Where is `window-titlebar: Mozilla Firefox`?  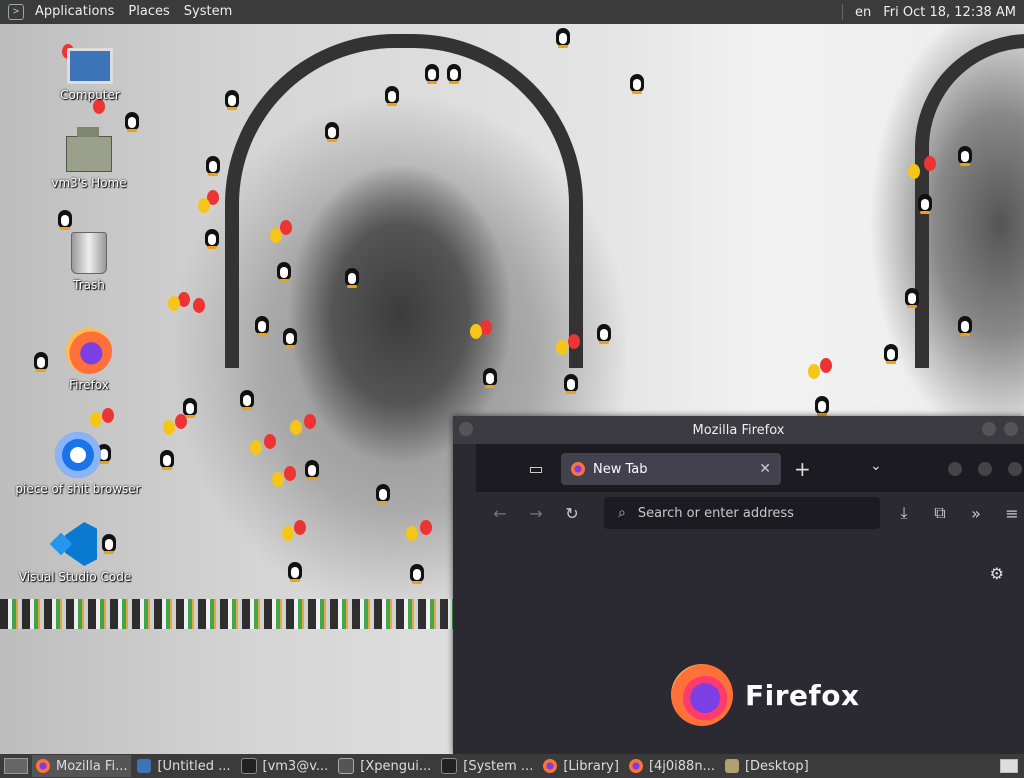
window-titlebar: Mozilla Firefox is located at coordinates (738, 430).